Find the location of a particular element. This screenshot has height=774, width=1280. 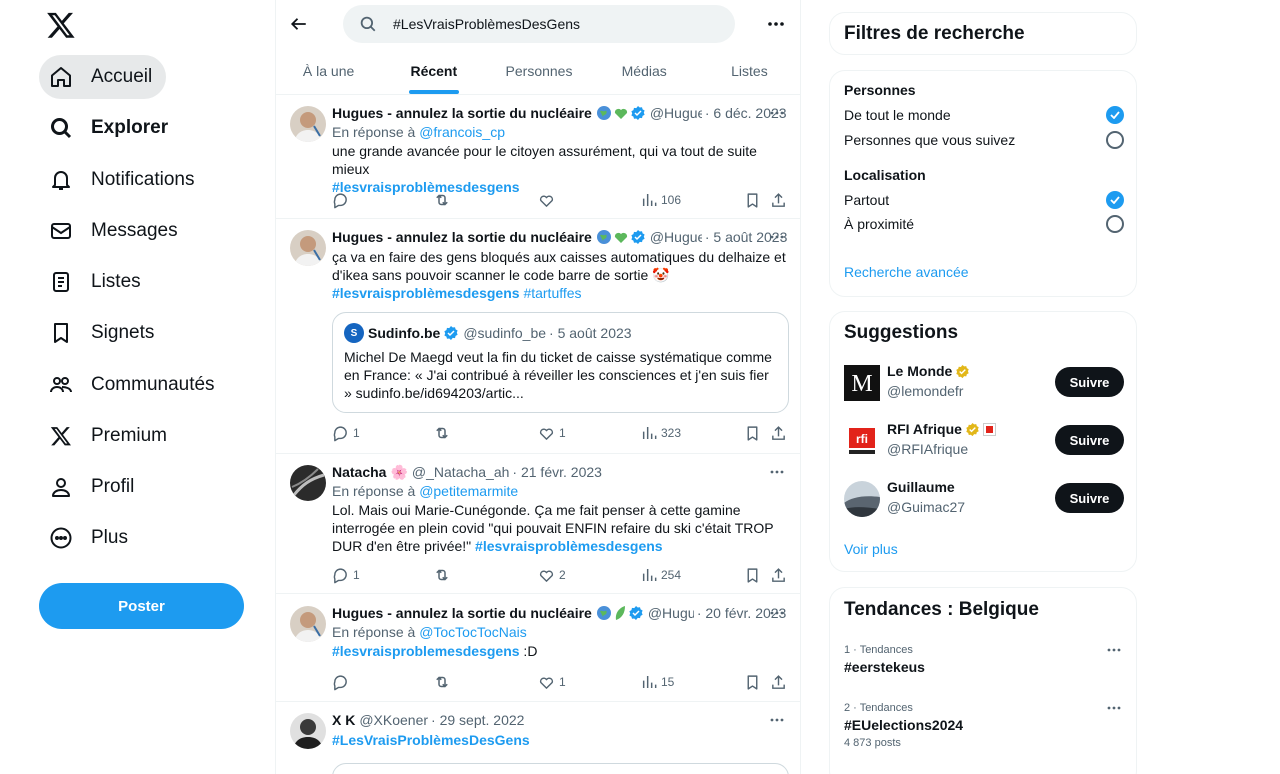

filter-option-following: Personnes que vous suivez is located at coordinates (984, 140).